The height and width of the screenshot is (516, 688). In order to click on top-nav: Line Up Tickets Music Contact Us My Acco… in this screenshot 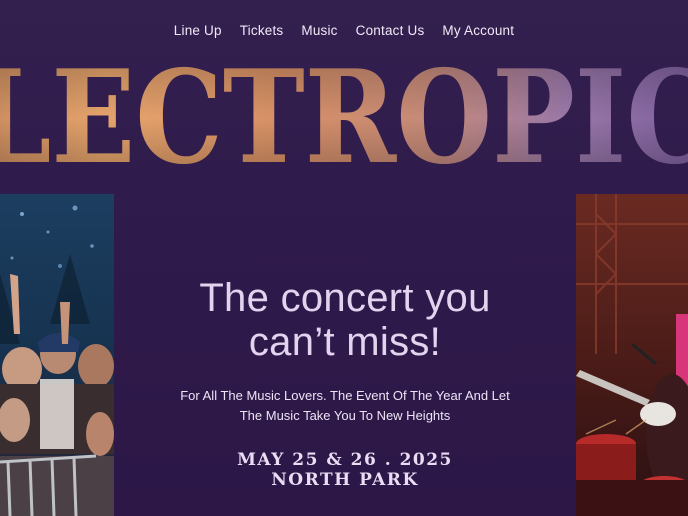, I will do `click(344, 30)`.